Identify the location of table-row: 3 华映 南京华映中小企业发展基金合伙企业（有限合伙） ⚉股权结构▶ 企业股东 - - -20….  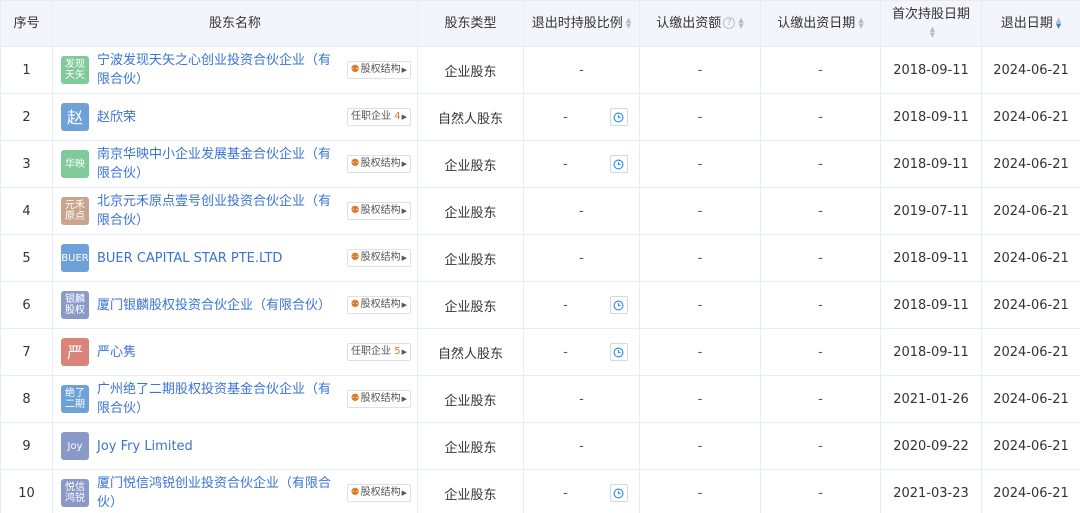
(540, 164).